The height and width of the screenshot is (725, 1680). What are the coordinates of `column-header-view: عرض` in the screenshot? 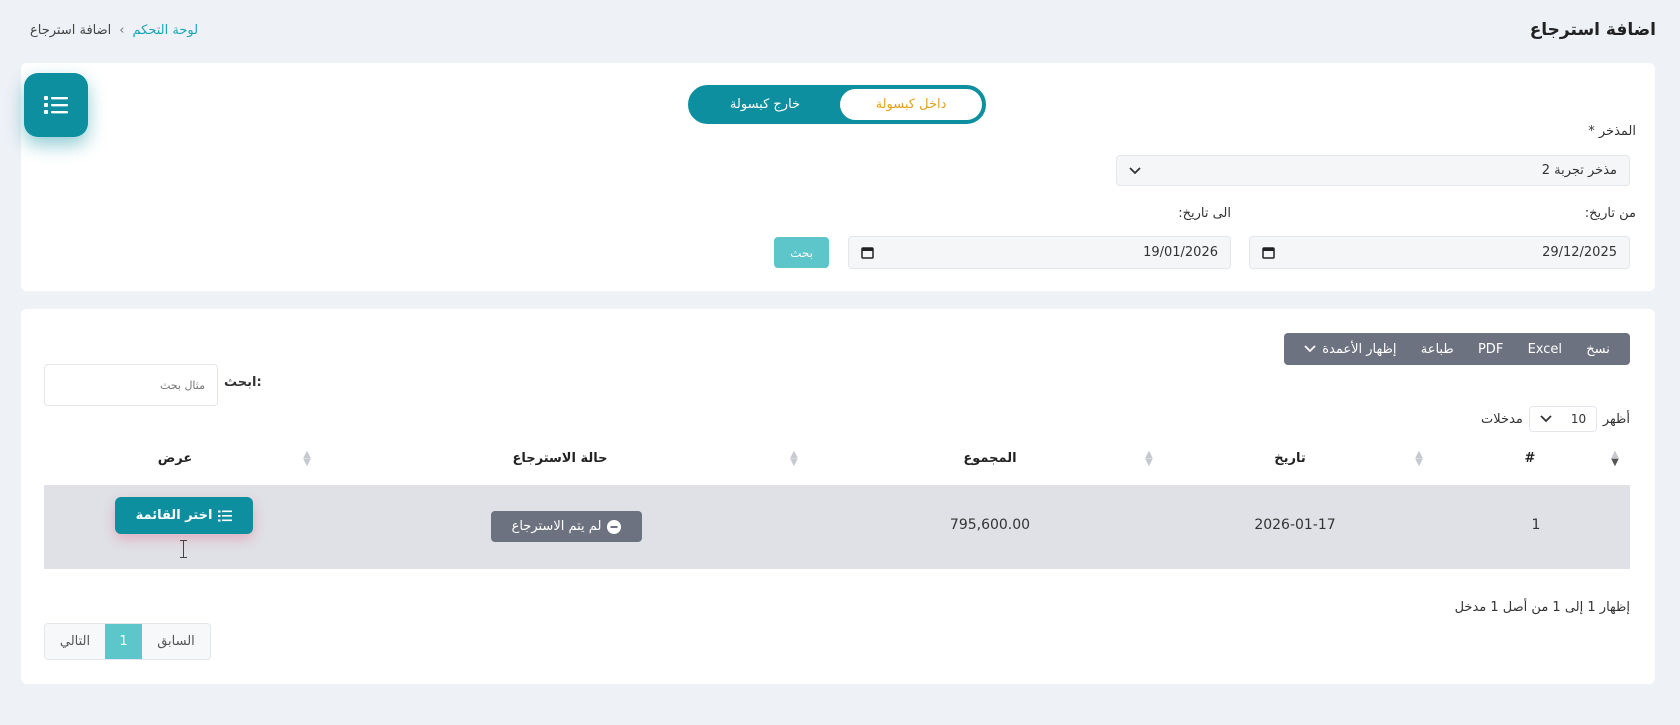 It's located at (175, 458).